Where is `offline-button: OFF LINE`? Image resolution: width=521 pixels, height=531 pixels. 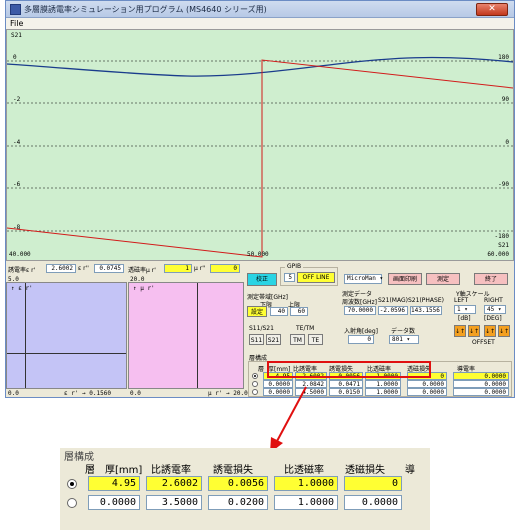 offline-button: OFF LINE is located at coordinates (316, 277).